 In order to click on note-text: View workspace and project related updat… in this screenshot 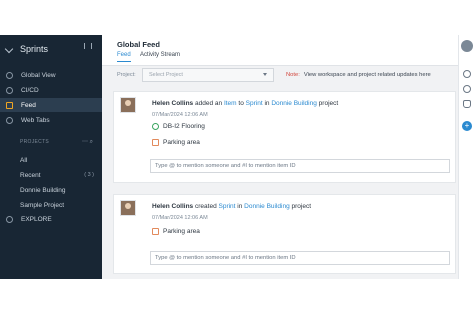, I will do `click(367, 75)`.